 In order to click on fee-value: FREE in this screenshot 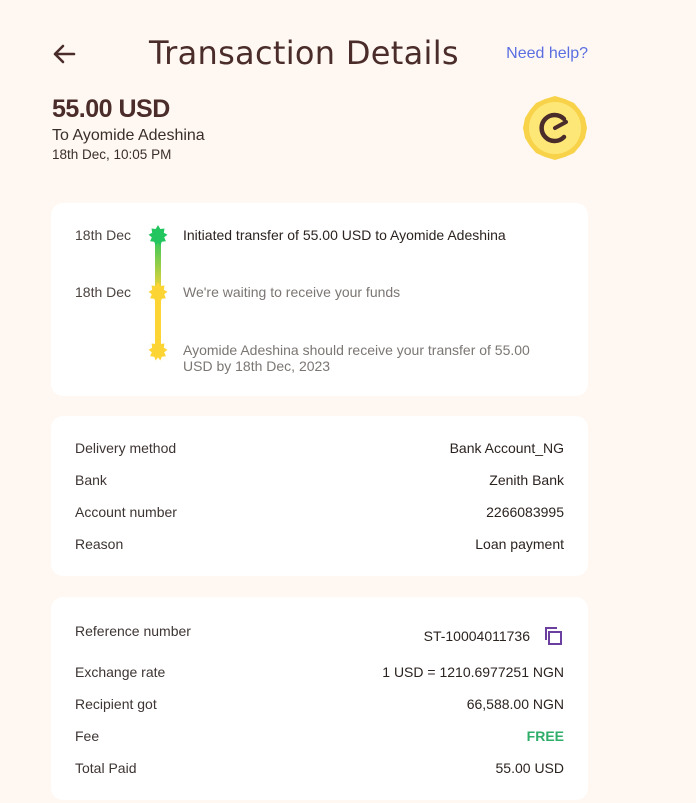, I will do `click(545, 736)`.